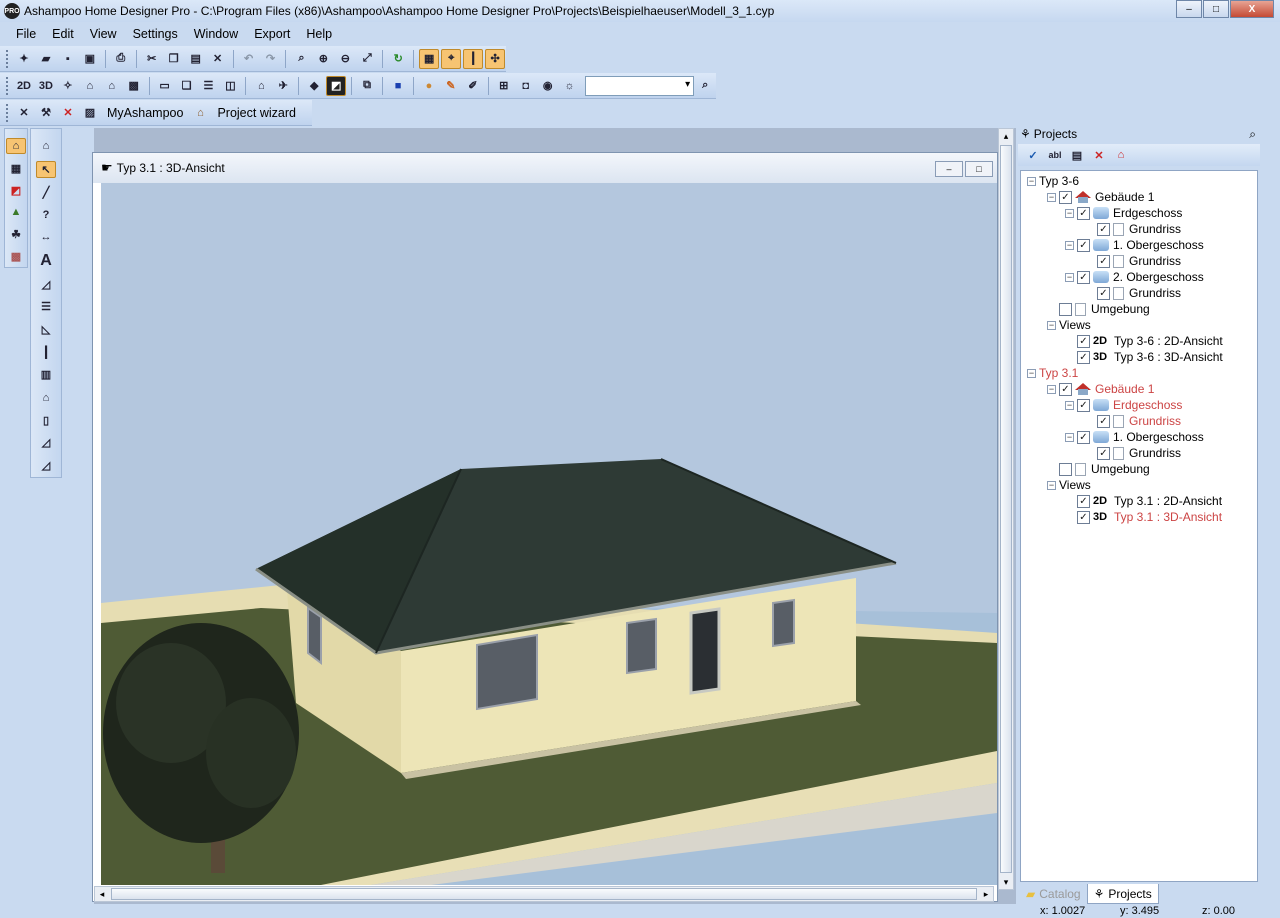 This screenshot has height=918, width=1280. Describe the element at coordinates (1139, 469) in the screenshot. I see `tree-node: Umgebung` at that location.